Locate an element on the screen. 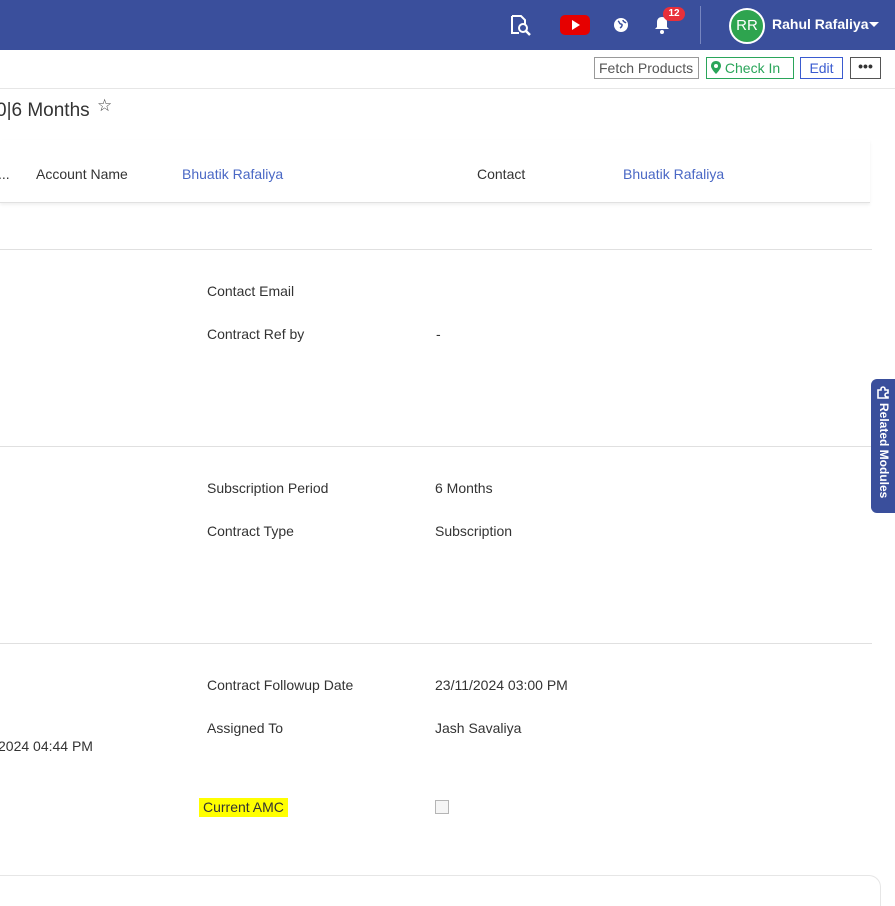  action-bar: Fetch Products Check In Edit ••• is located at coordinates (447, 69).